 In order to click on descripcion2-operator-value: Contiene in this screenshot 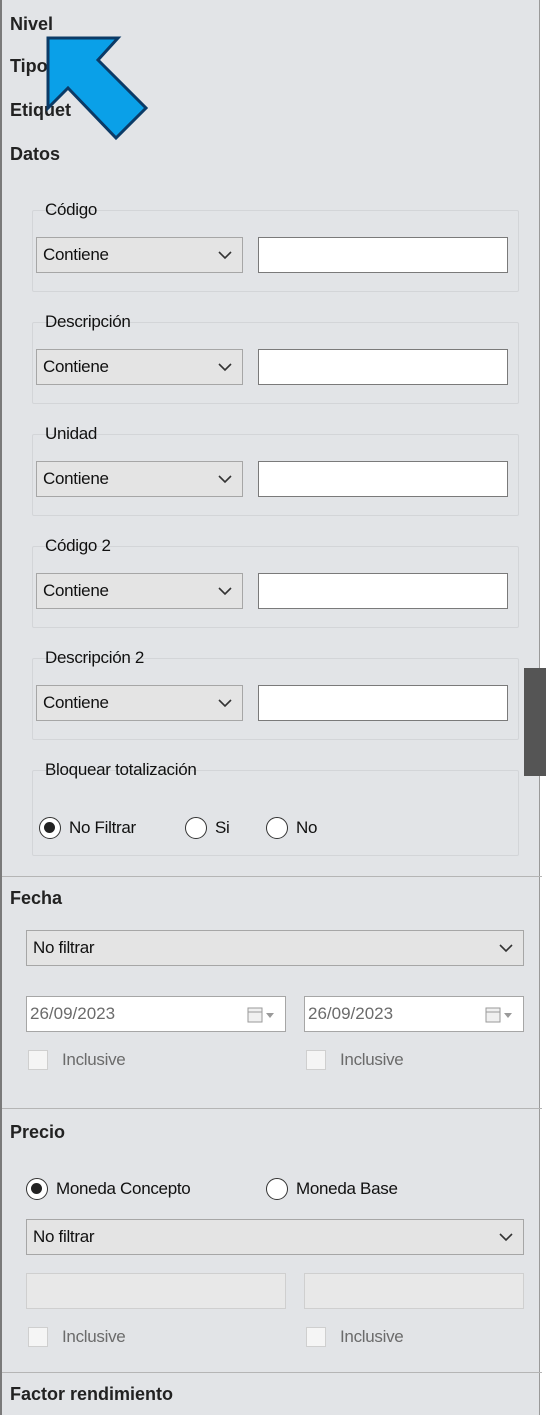, I will do `click(76, 702)`.